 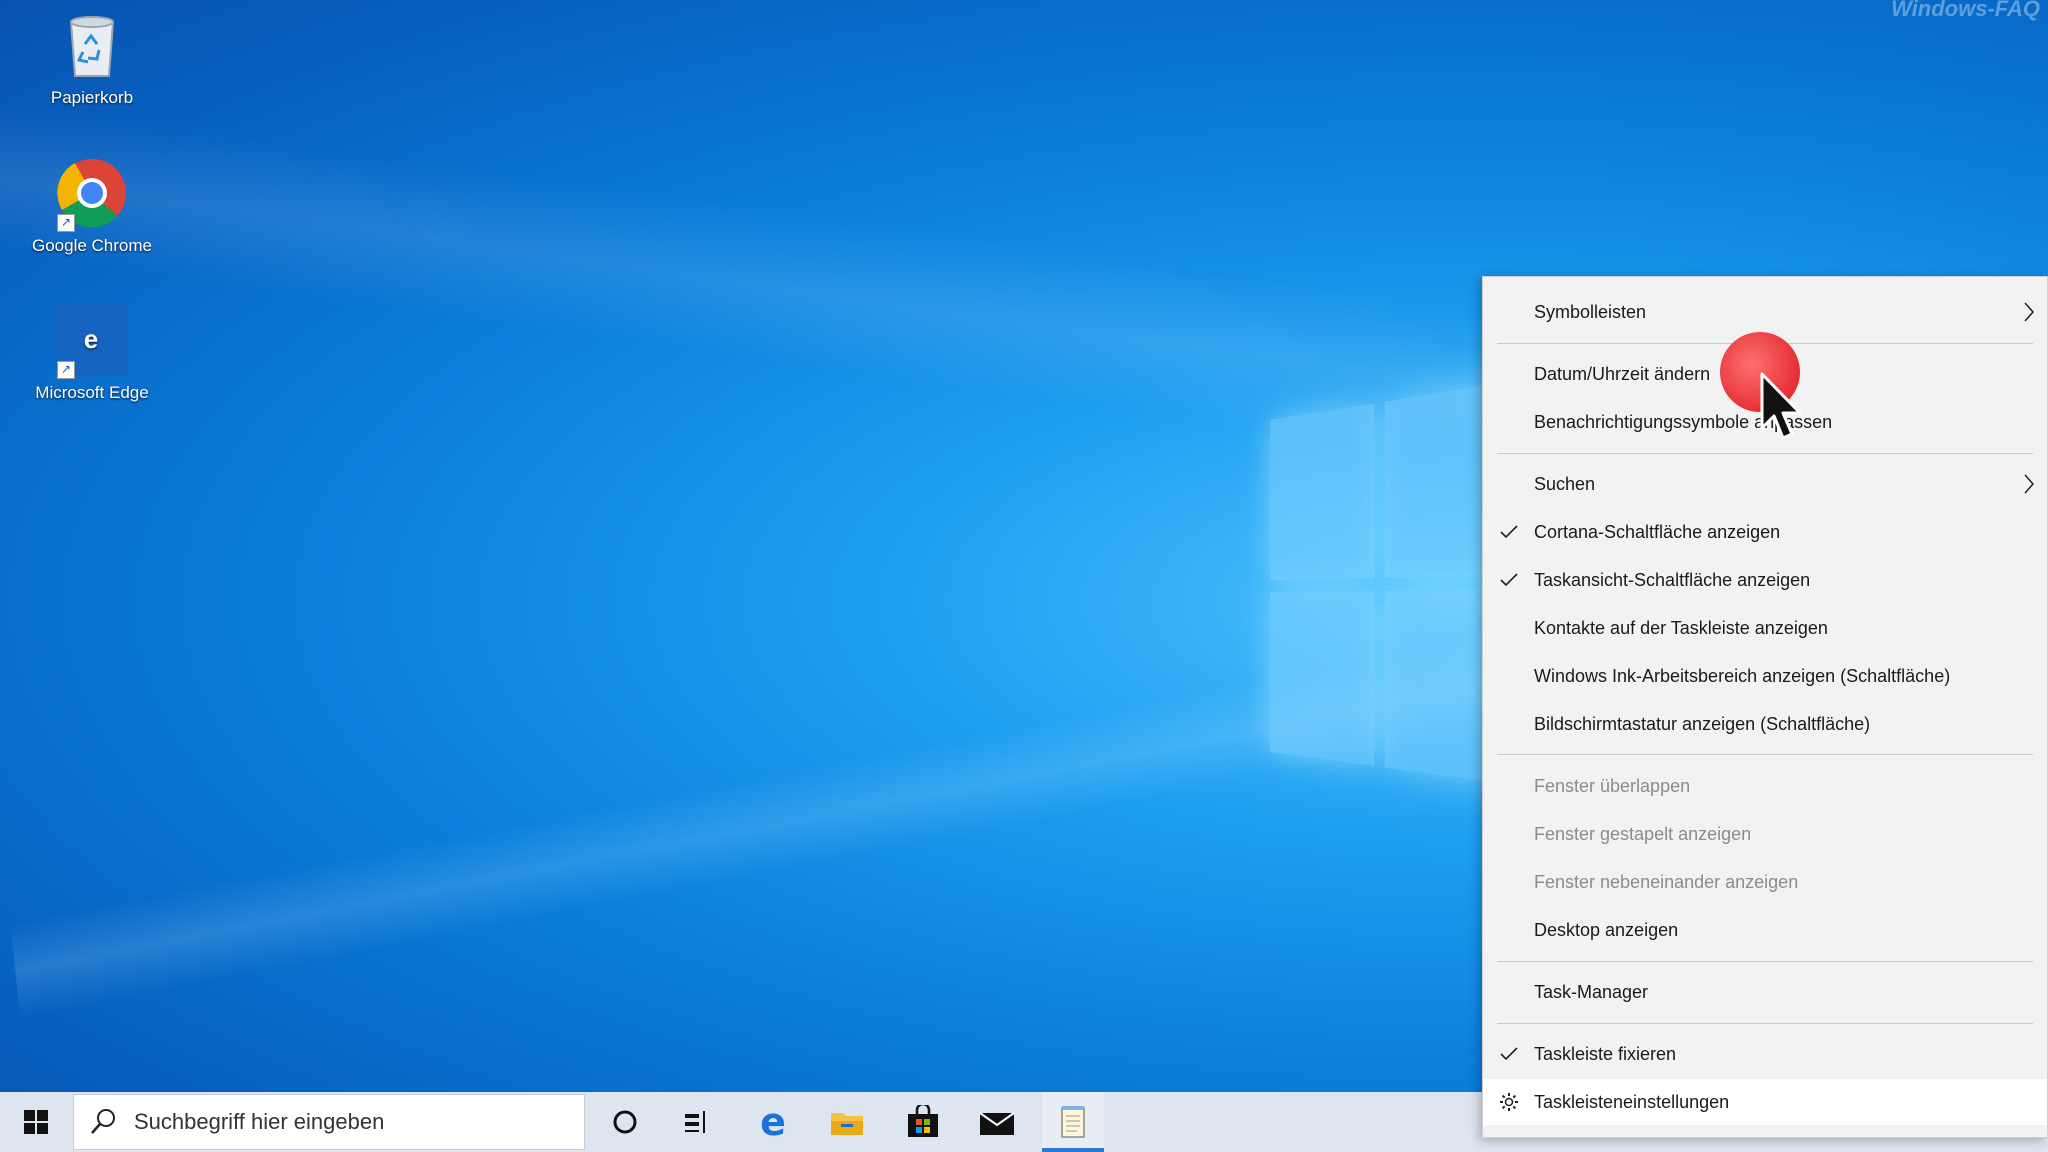 I want to click on mail-icon, so click(x=997, y=1123).